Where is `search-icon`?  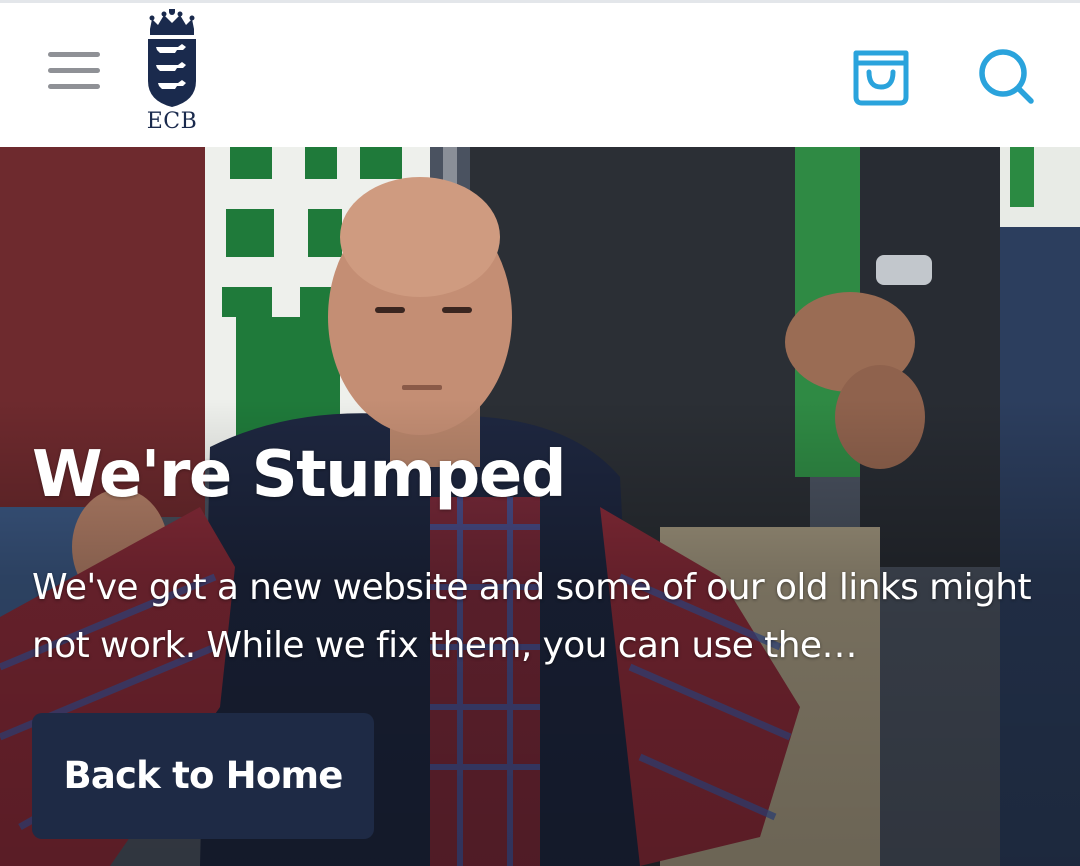 search-icon is located at coordinates (1007, 78).